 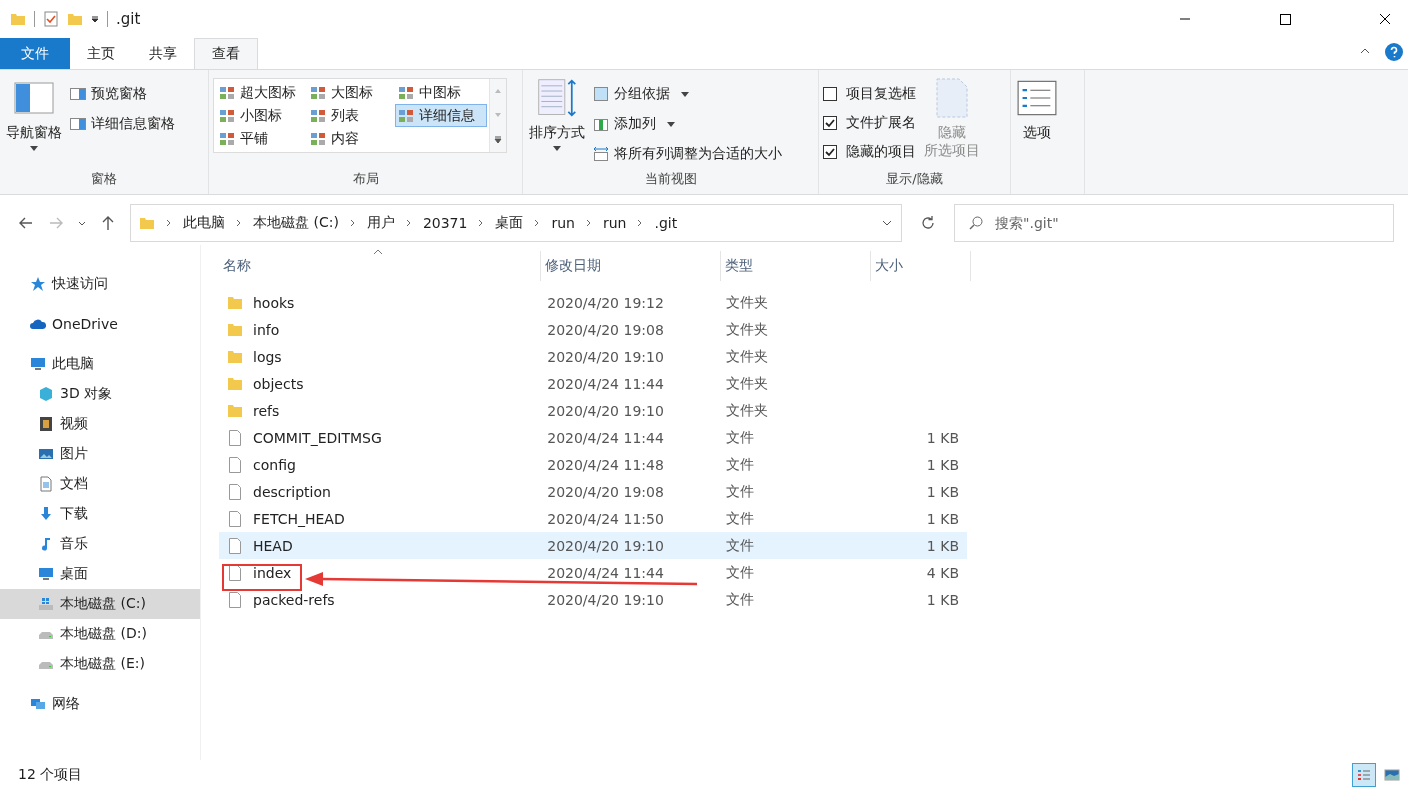 What do you see at coordinates (100, 574) in the screenshot?
I see `nav-item: 桌面` at bounding box center [100, 574].